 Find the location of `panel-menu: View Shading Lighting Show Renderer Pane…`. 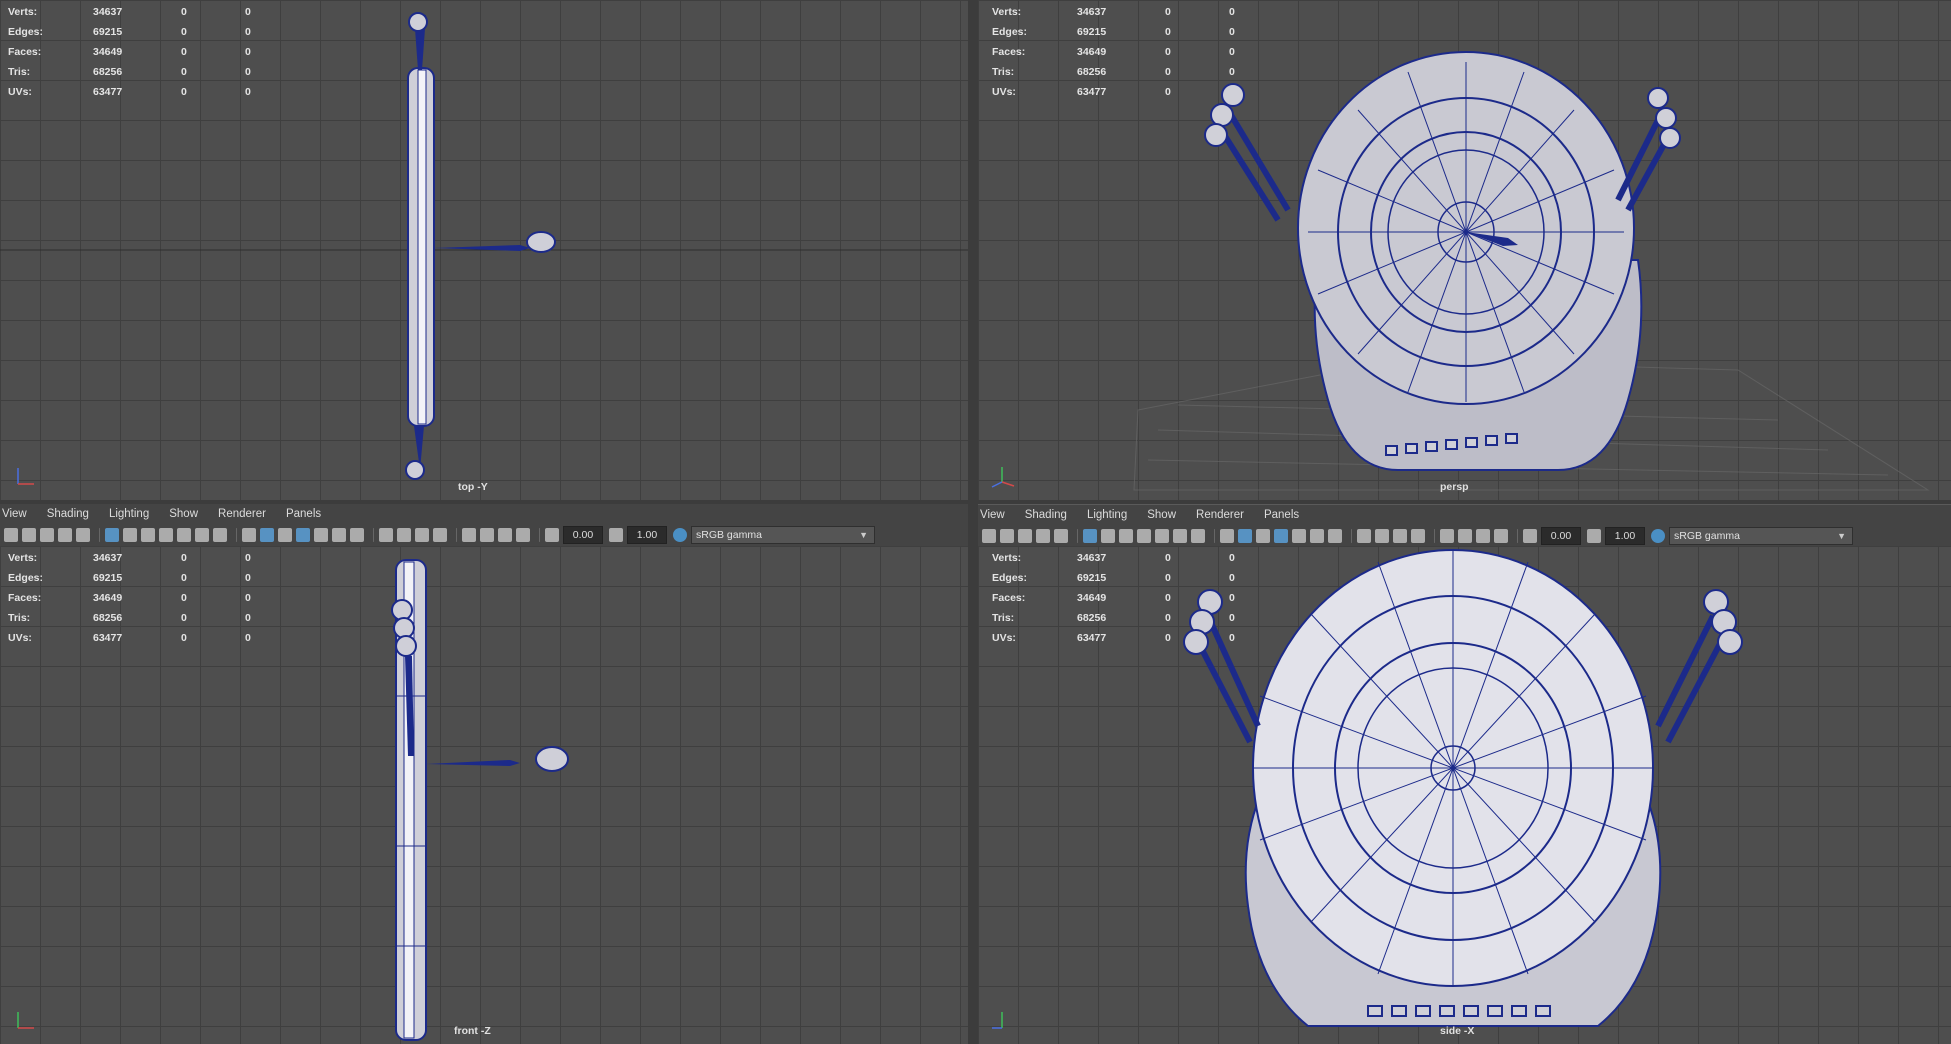

panel-menu: View Shading Lighting Show Renderer Pane… is located at coordinates (484, 514).